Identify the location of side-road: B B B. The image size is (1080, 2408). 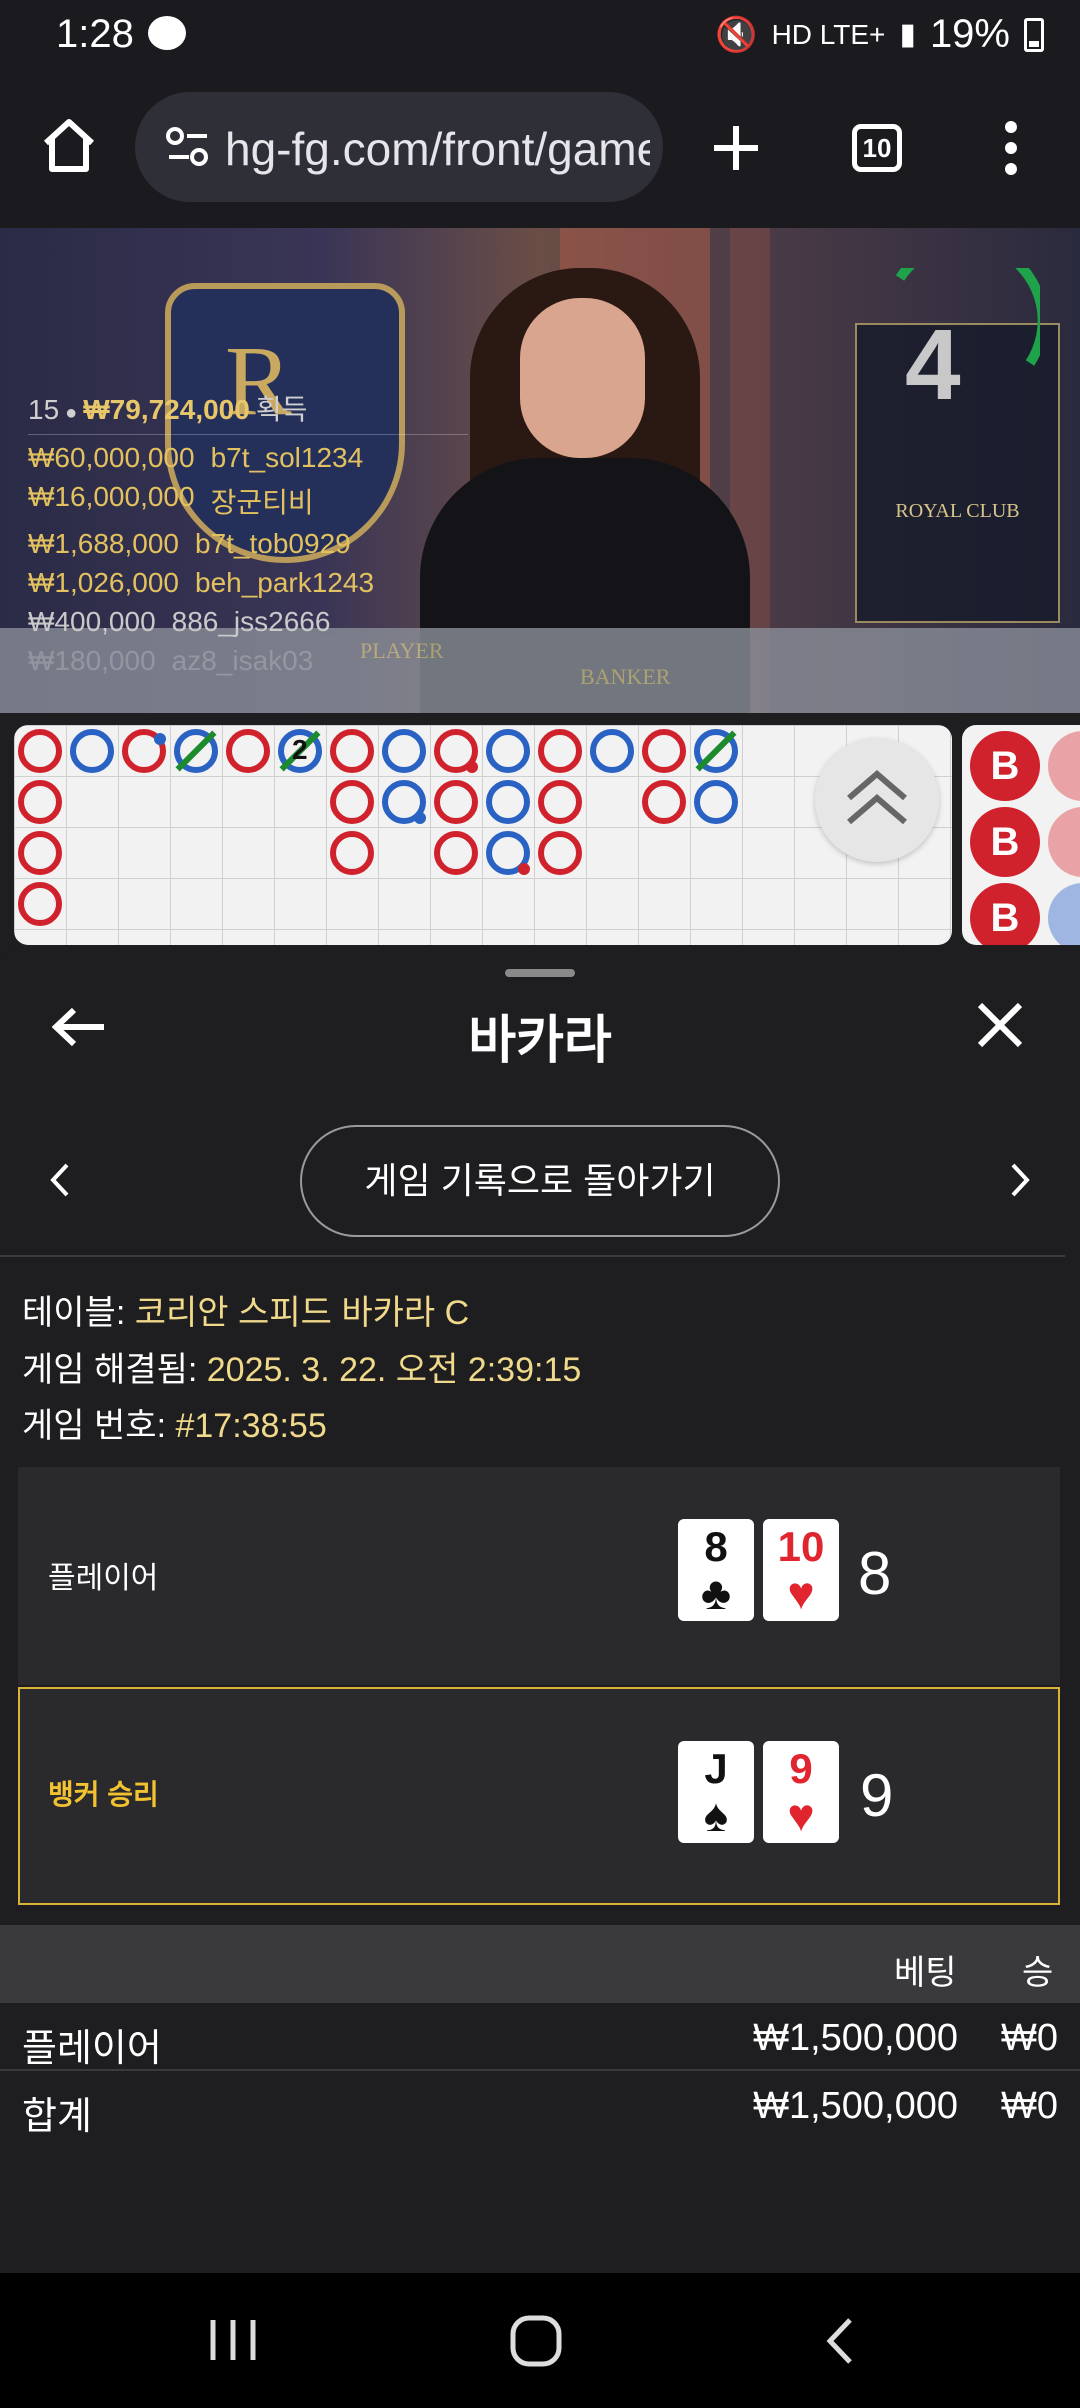
(1021, 835).